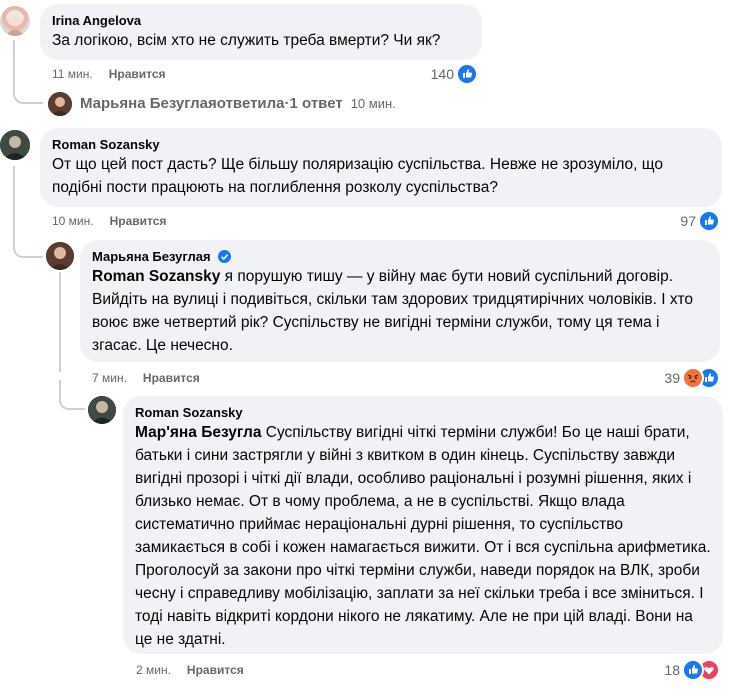 Image resolution: width=751 pixels, height=696 pixels. What do you see at coordinates (442, 74) in the screenshot?
I see `reaction-count-number: 140` at bounding box center [442, 74].